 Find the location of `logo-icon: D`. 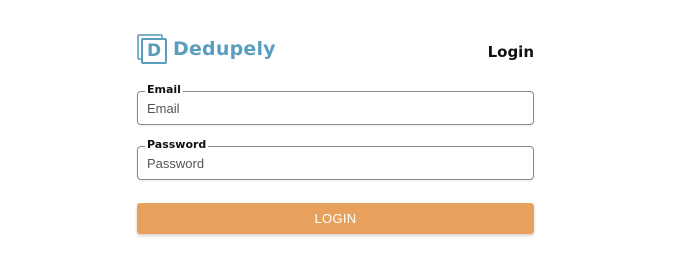

logo-icon: D is located at coordinates (152, 49).